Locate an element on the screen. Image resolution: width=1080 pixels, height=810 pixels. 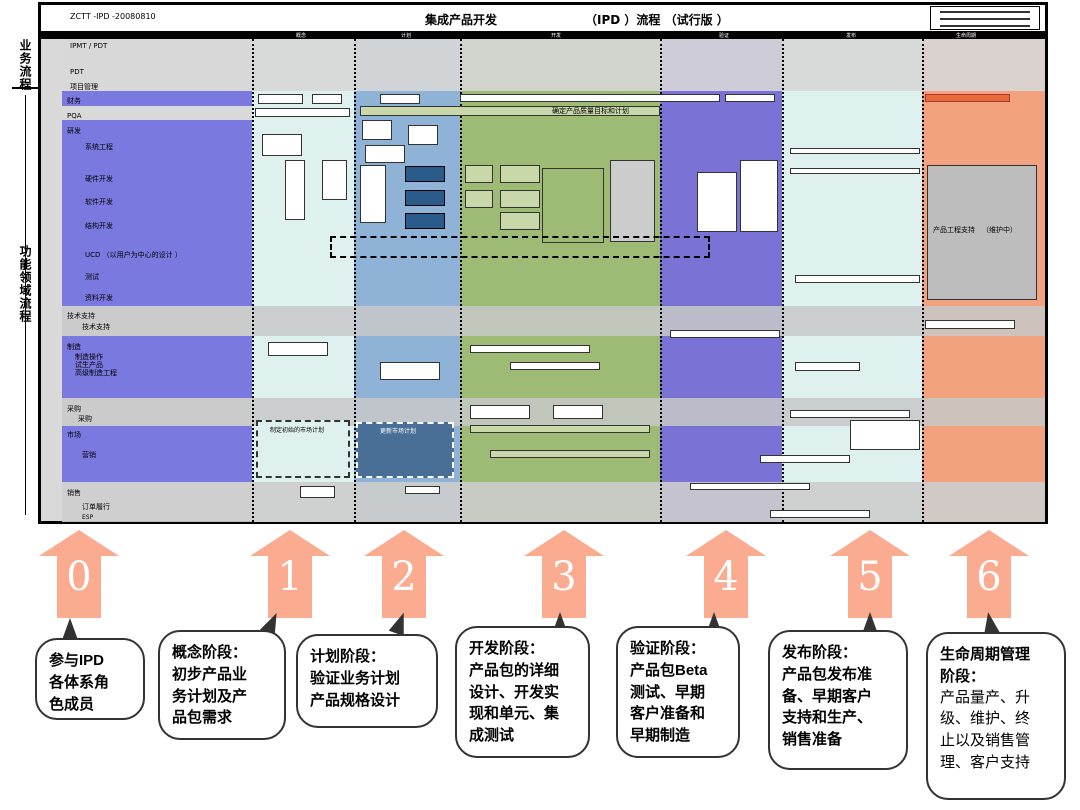
lane-system-eng: 系统工程 is located at coordinates (99, 147).